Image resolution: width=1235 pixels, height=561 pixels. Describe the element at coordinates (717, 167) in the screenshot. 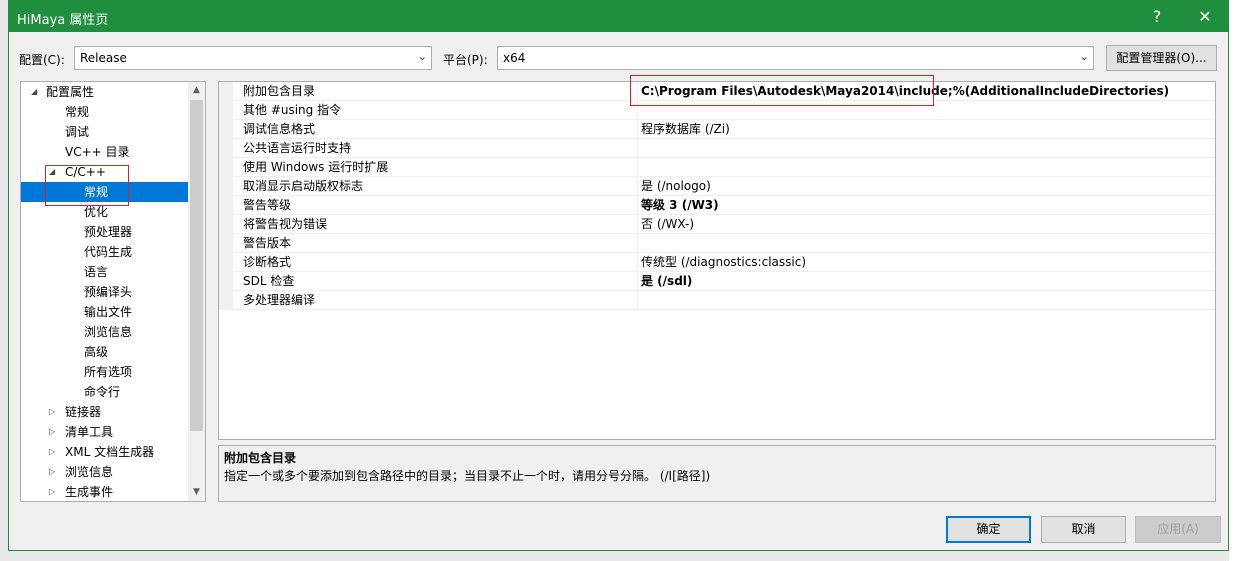

I see `property-row-winrt-ext: 使用 Windows 运行时扩展` at that location.